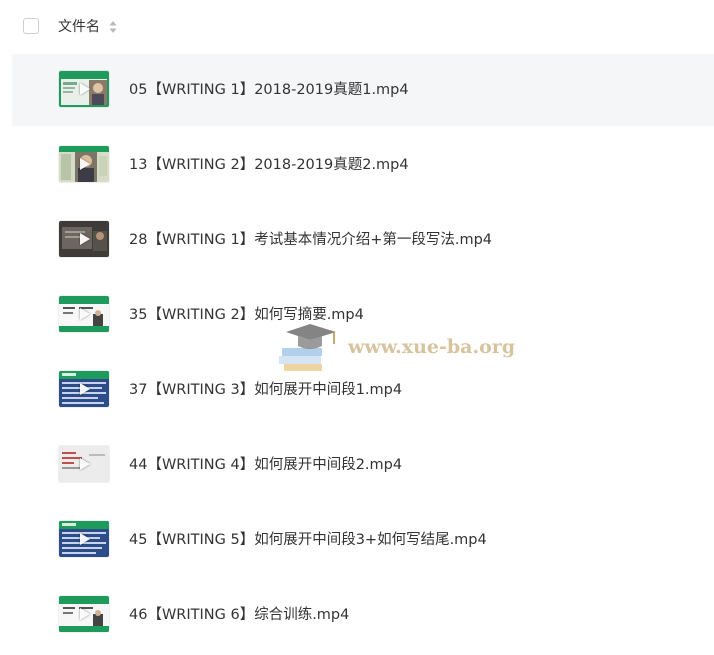 Image resolution: width=714 pixels, height=655 pixels. I want to click on file-name: 45【WRITING 5】如何展开中间段3+如何写结尾.mp4, so click(308, 540).